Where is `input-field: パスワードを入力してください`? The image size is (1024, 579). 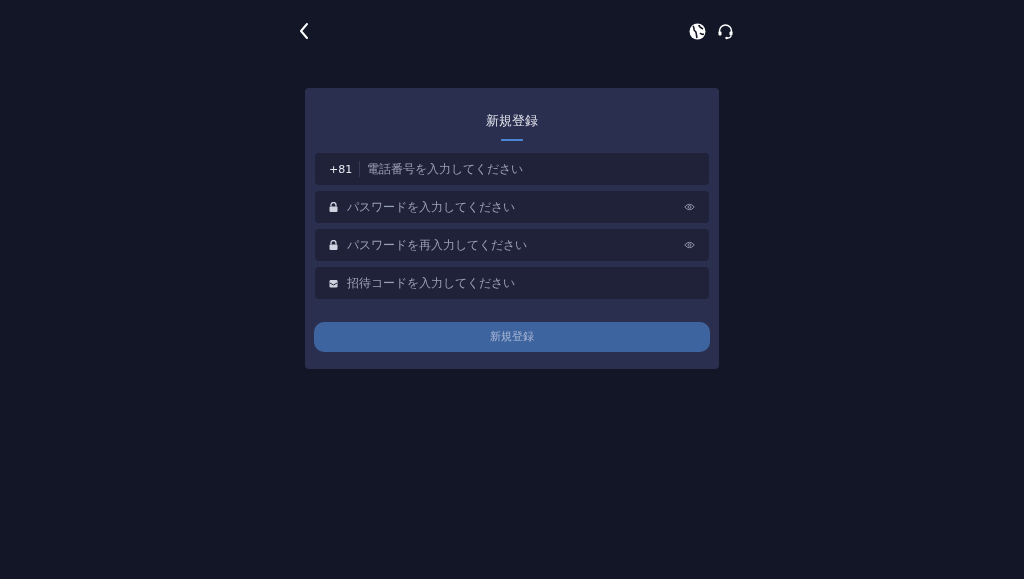
input-field: パスワードを入力してください is located at coordinates (512, 207).